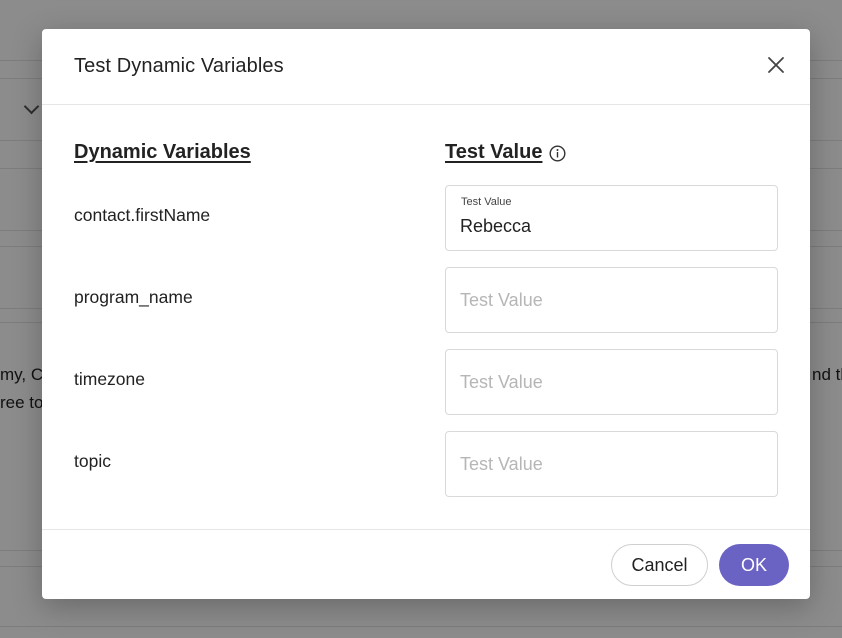 This screenshot has height=638, width=842. What do you see at coordinates (557, 153) in the screenshot?
I see `info-icon` at bounding box center [557, 153].